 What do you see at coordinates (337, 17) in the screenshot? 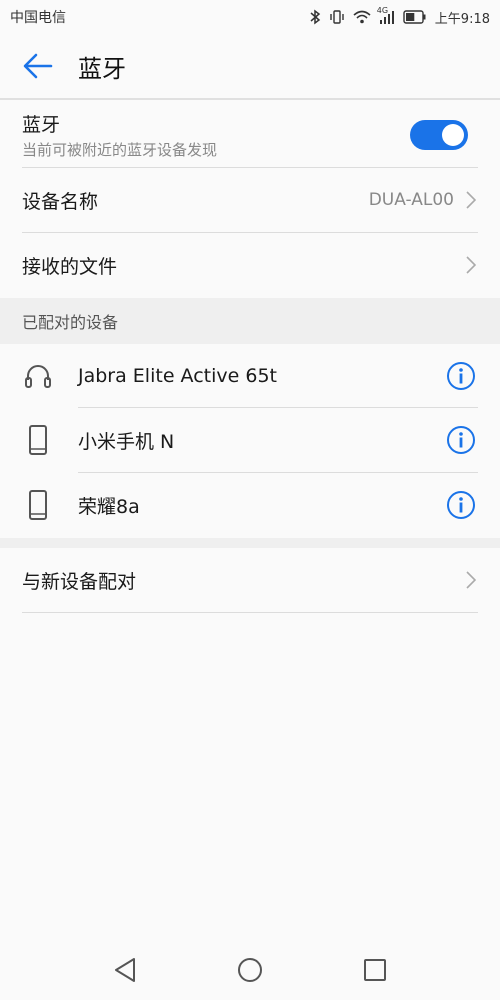
I see `vibrate-icon` at bounding box center [337, 17].